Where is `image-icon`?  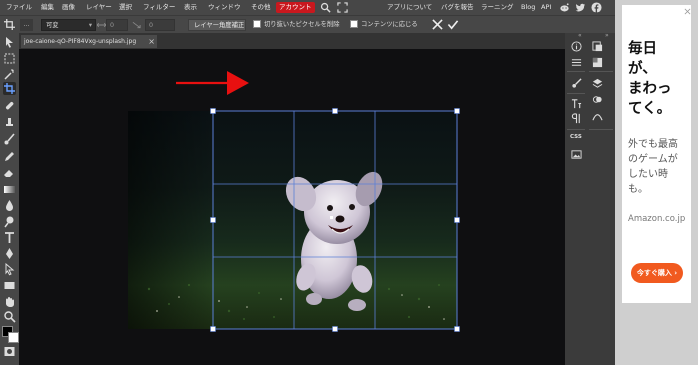
image-icon is located at coordinates (576, 154).